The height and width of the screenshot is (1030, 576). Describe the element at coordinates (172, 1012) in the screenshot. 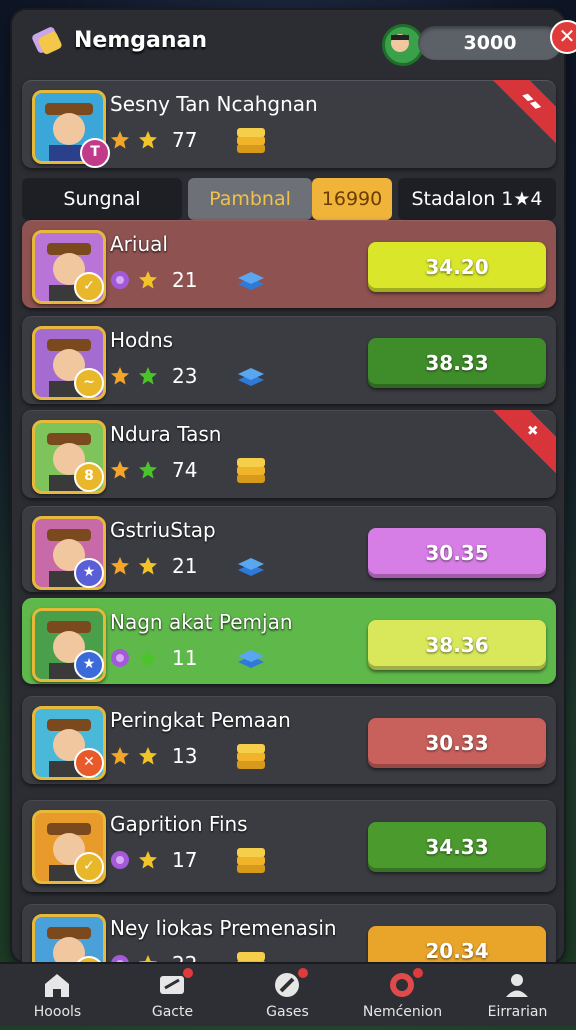

I see `nav-label: Gacte` at that location.